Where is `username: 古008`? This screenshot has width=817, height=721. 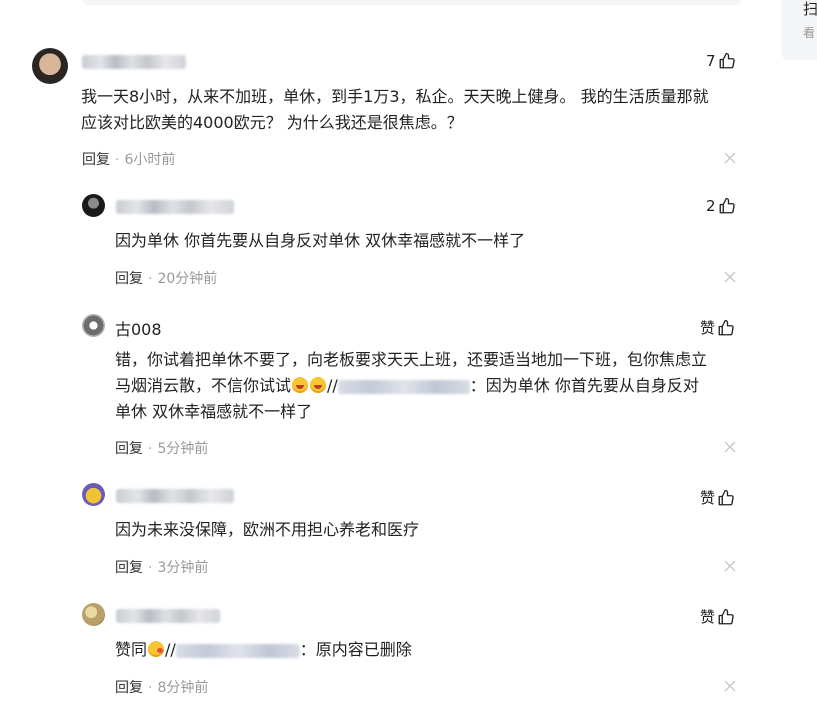 username: 古008 is located at coordinates (138, 328).